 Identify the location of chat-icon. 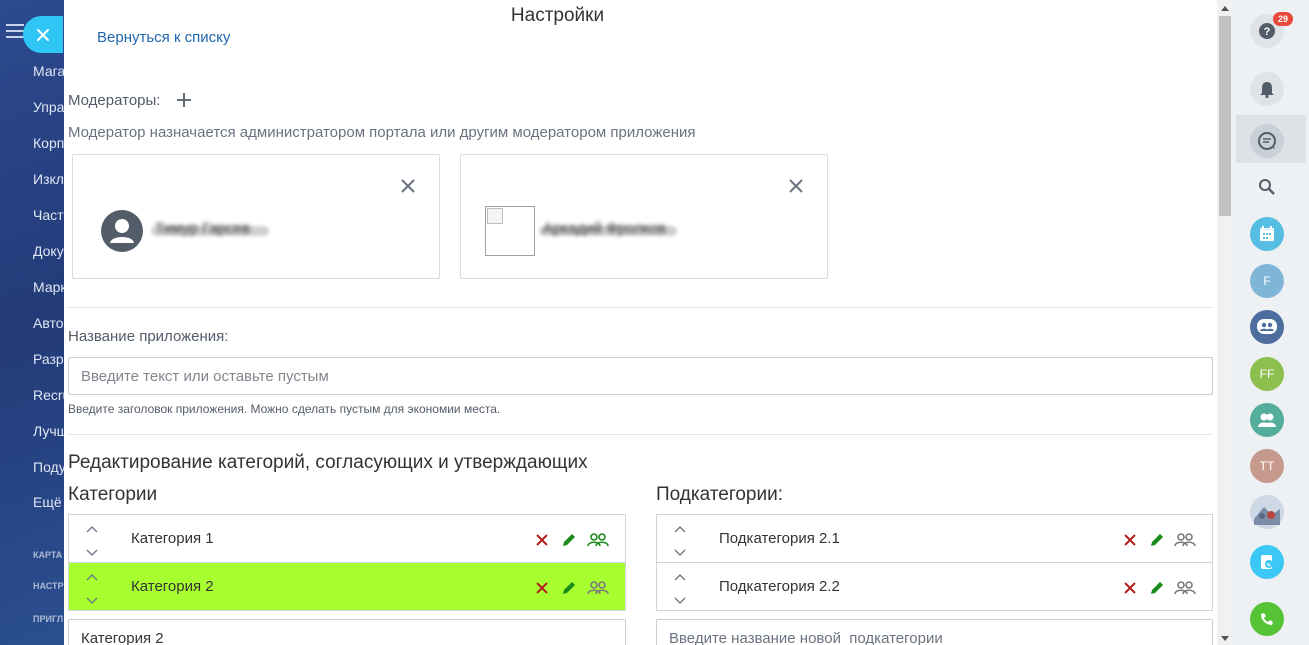
(1267, 141).